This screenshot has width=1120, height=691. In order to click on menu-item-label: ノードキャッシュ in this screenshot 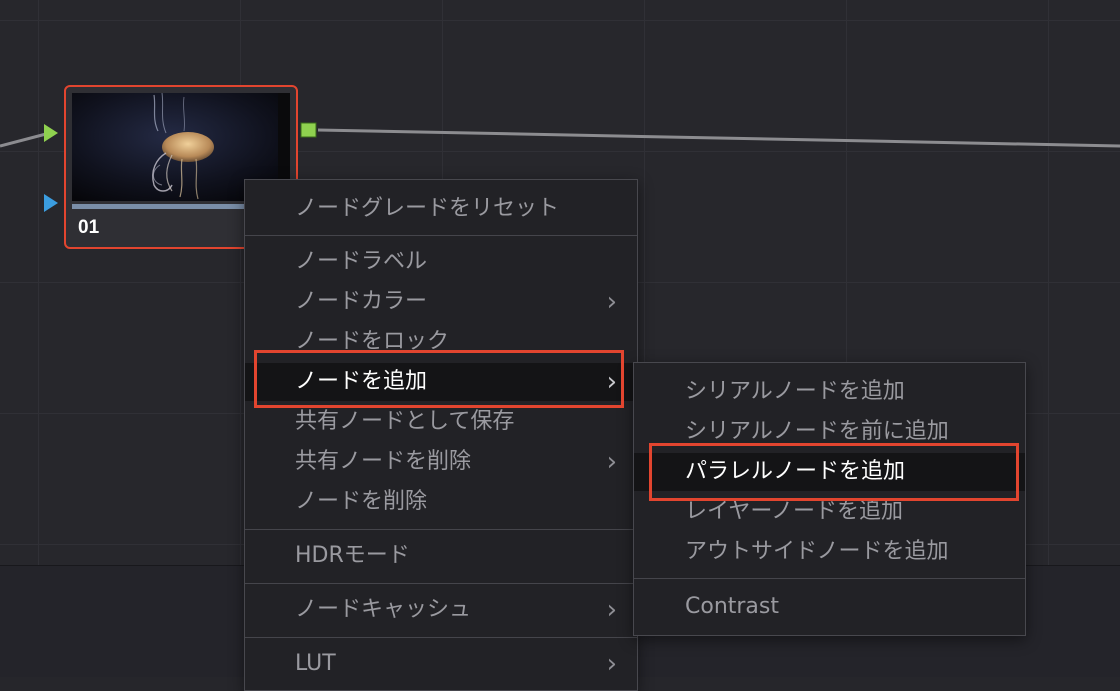, I will do `click(383, 609)`.